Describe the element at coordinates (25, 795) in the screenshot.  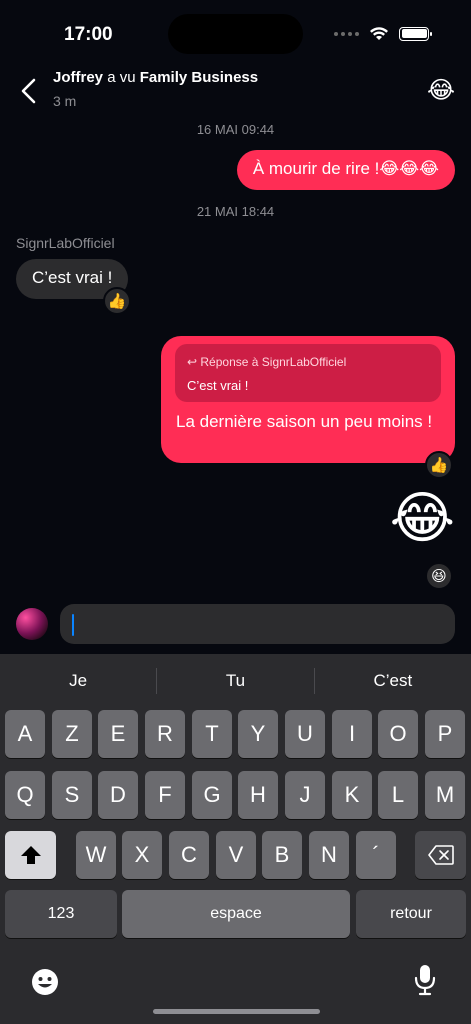
I see `key-q: Q` at that location.